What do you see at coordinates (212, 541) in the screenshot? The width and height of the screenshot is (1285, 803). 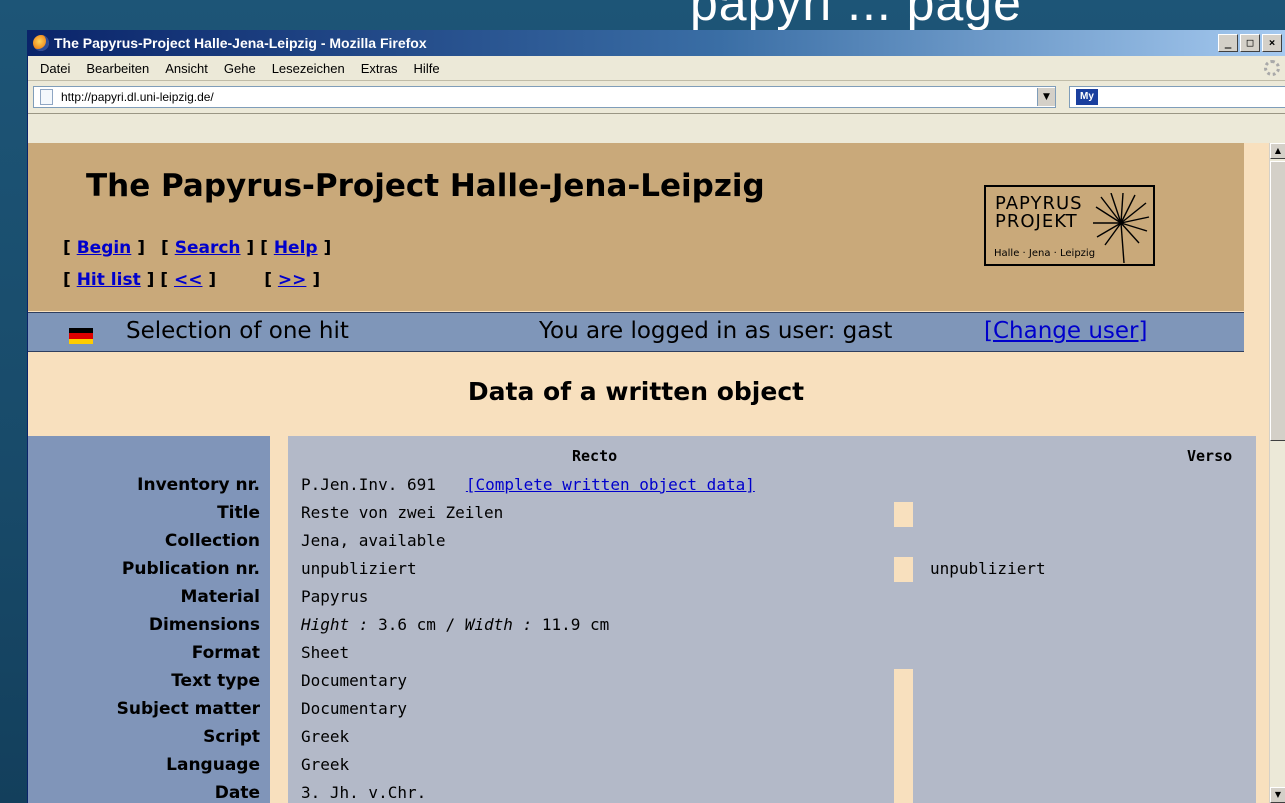 I see `field-label: Collection` at bounding box center [212, 541].